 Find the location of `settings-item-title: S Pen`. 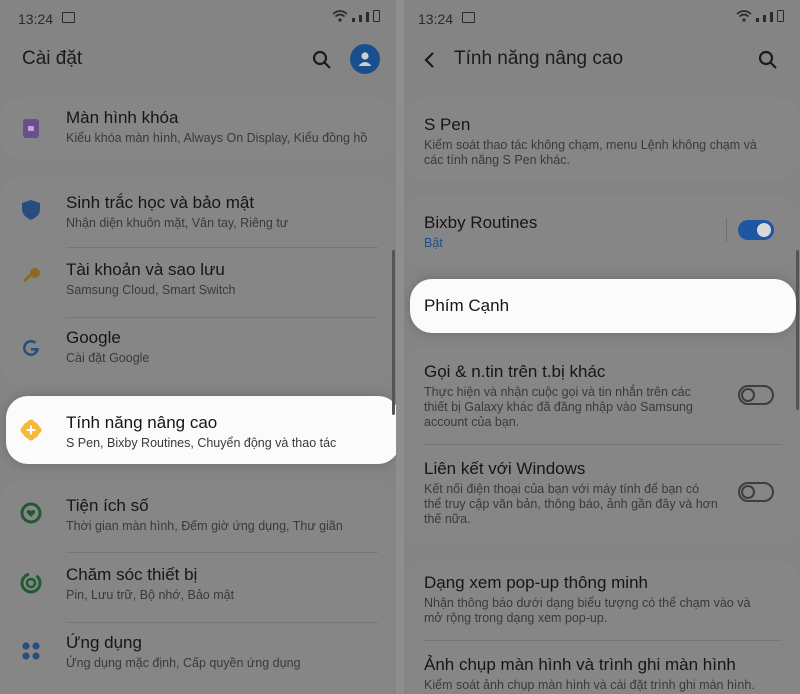

settings-item-title: S Pen is located at coordinates (447, 124).